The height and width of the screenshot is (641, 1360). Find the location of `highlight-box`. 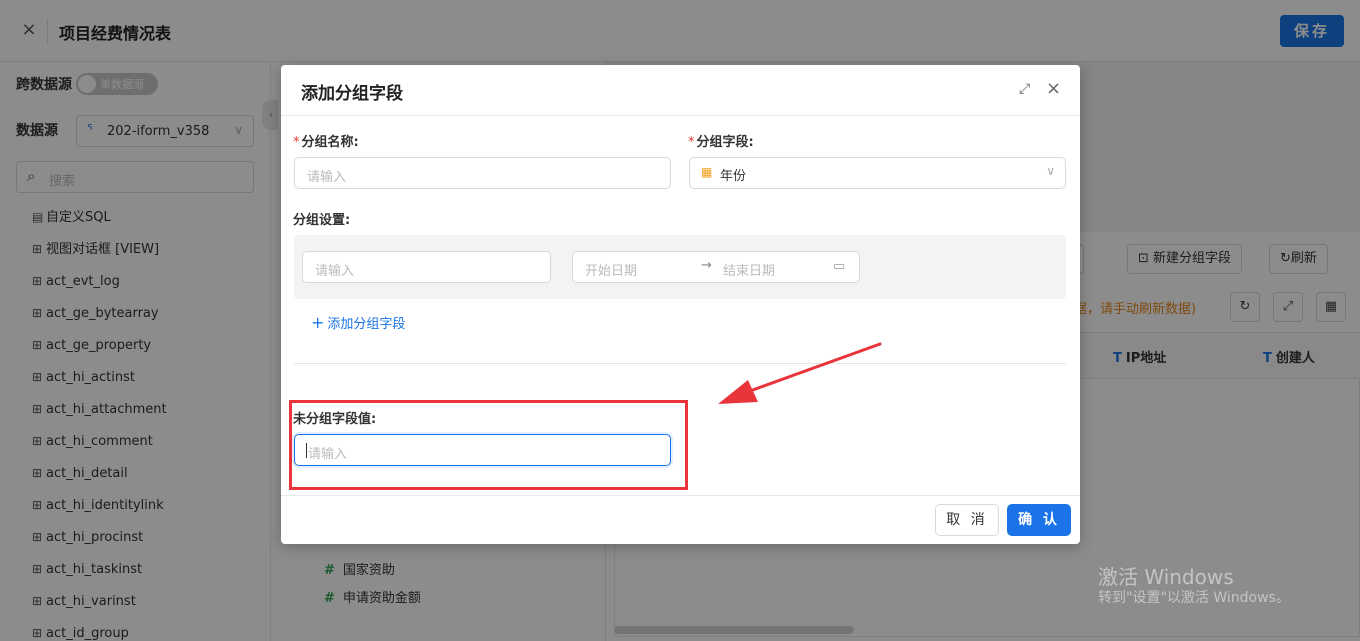

highlight-box is located at coordinates (488, 445).